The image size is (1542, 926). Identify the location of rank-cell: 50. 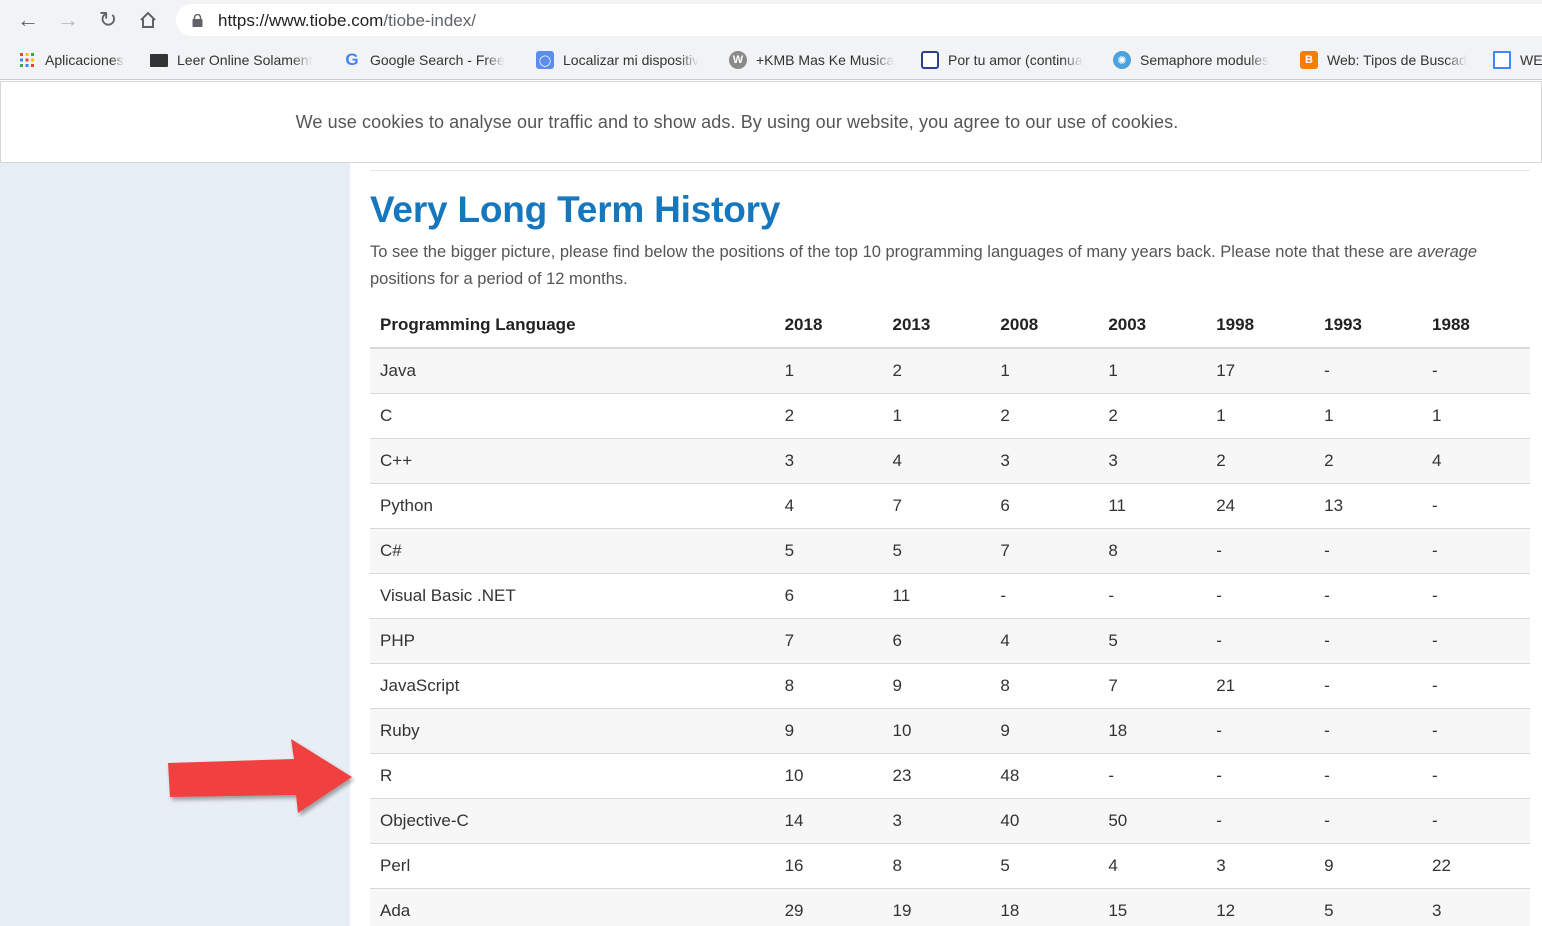
(1152, 821).